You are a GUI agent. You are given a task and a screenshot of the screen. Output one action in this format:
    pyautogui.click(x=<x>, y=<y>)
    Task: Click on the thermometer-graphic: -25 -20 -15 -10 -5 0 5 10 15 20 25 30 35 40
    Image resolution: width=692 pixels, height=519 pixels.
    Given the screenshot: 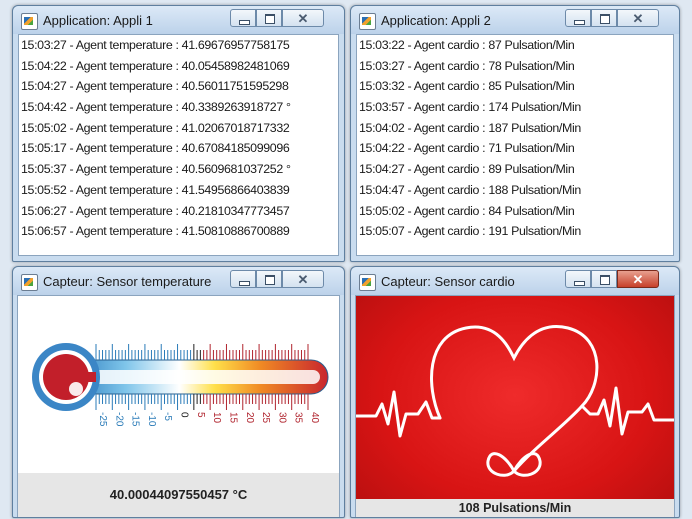 What is the action you would take?
    pyautogui.click(x=180, y=385)
    